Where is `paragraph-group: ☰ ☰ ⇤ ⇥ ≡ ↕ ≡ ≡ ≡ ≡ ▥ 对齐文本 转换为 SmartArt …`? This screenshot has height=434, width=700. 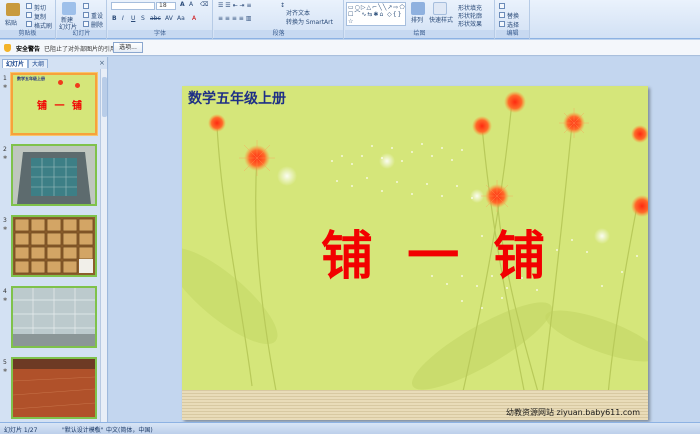
paragraph-group: ☰ ☰ ⇤ ⇥ ≡ ↕ ≡ ≡ ≡ ≡ ▥ 对齐文本 转换为 SmartArt … is located at coordinates (279, 19).